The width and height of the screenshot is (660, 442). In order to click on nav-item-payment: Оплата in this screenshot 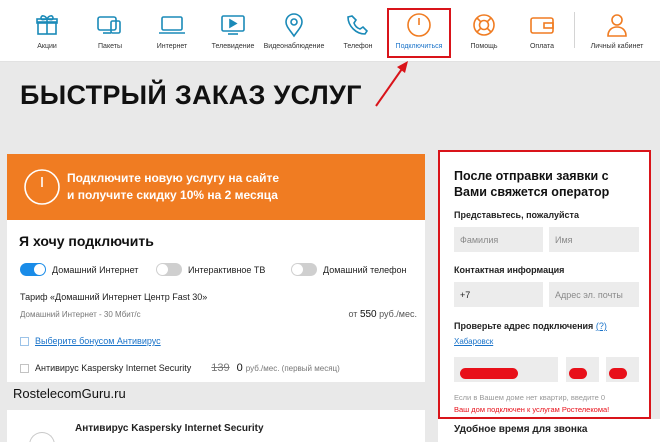, I will do `click(542, 31)`.